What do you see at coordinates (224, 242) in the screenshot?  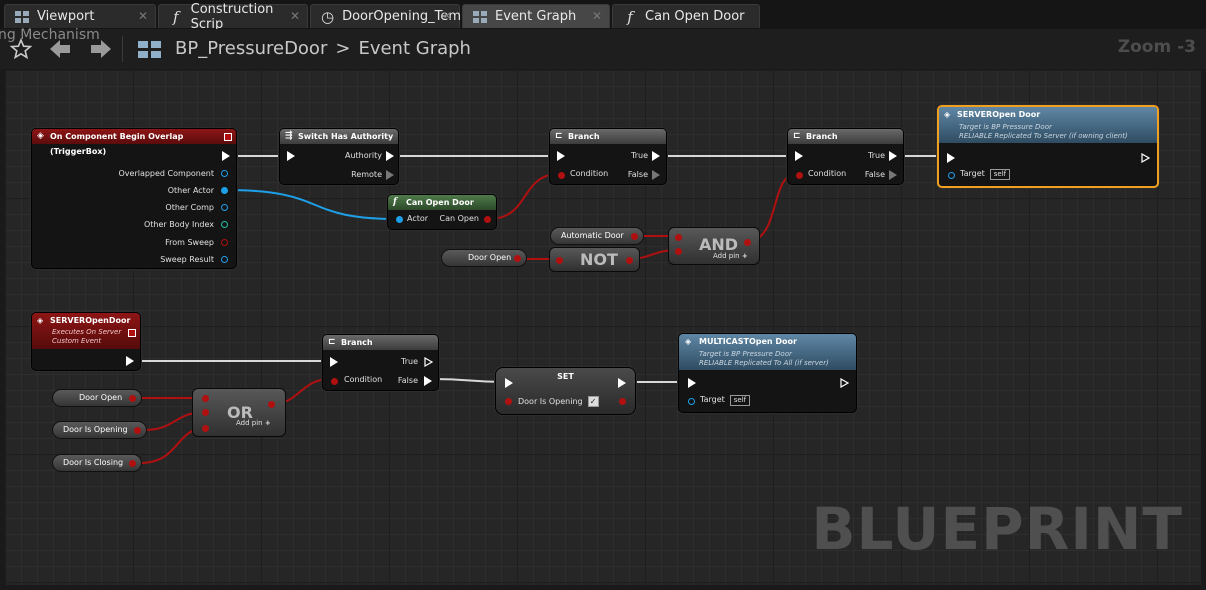 I see `from-sweep-pin` at bounding box center [224, 242].